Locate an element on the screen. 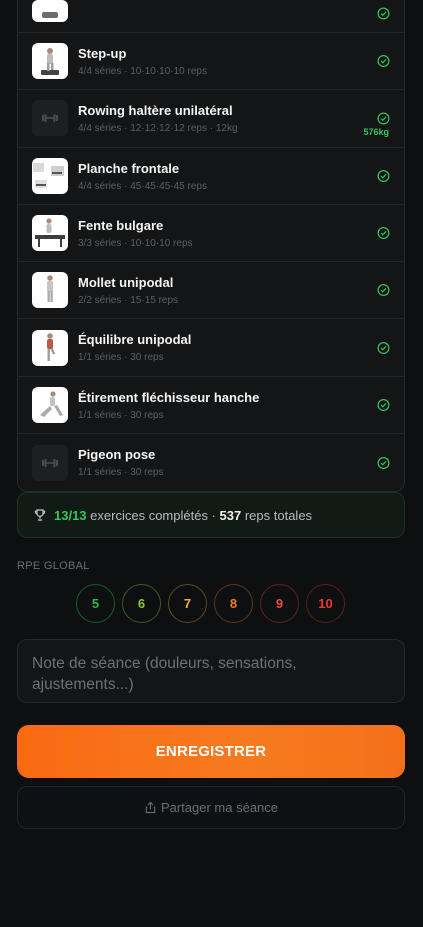 This screenshot has width=423, height=927. exercise-name: Planche frontale is located at coordinates (129, 168).